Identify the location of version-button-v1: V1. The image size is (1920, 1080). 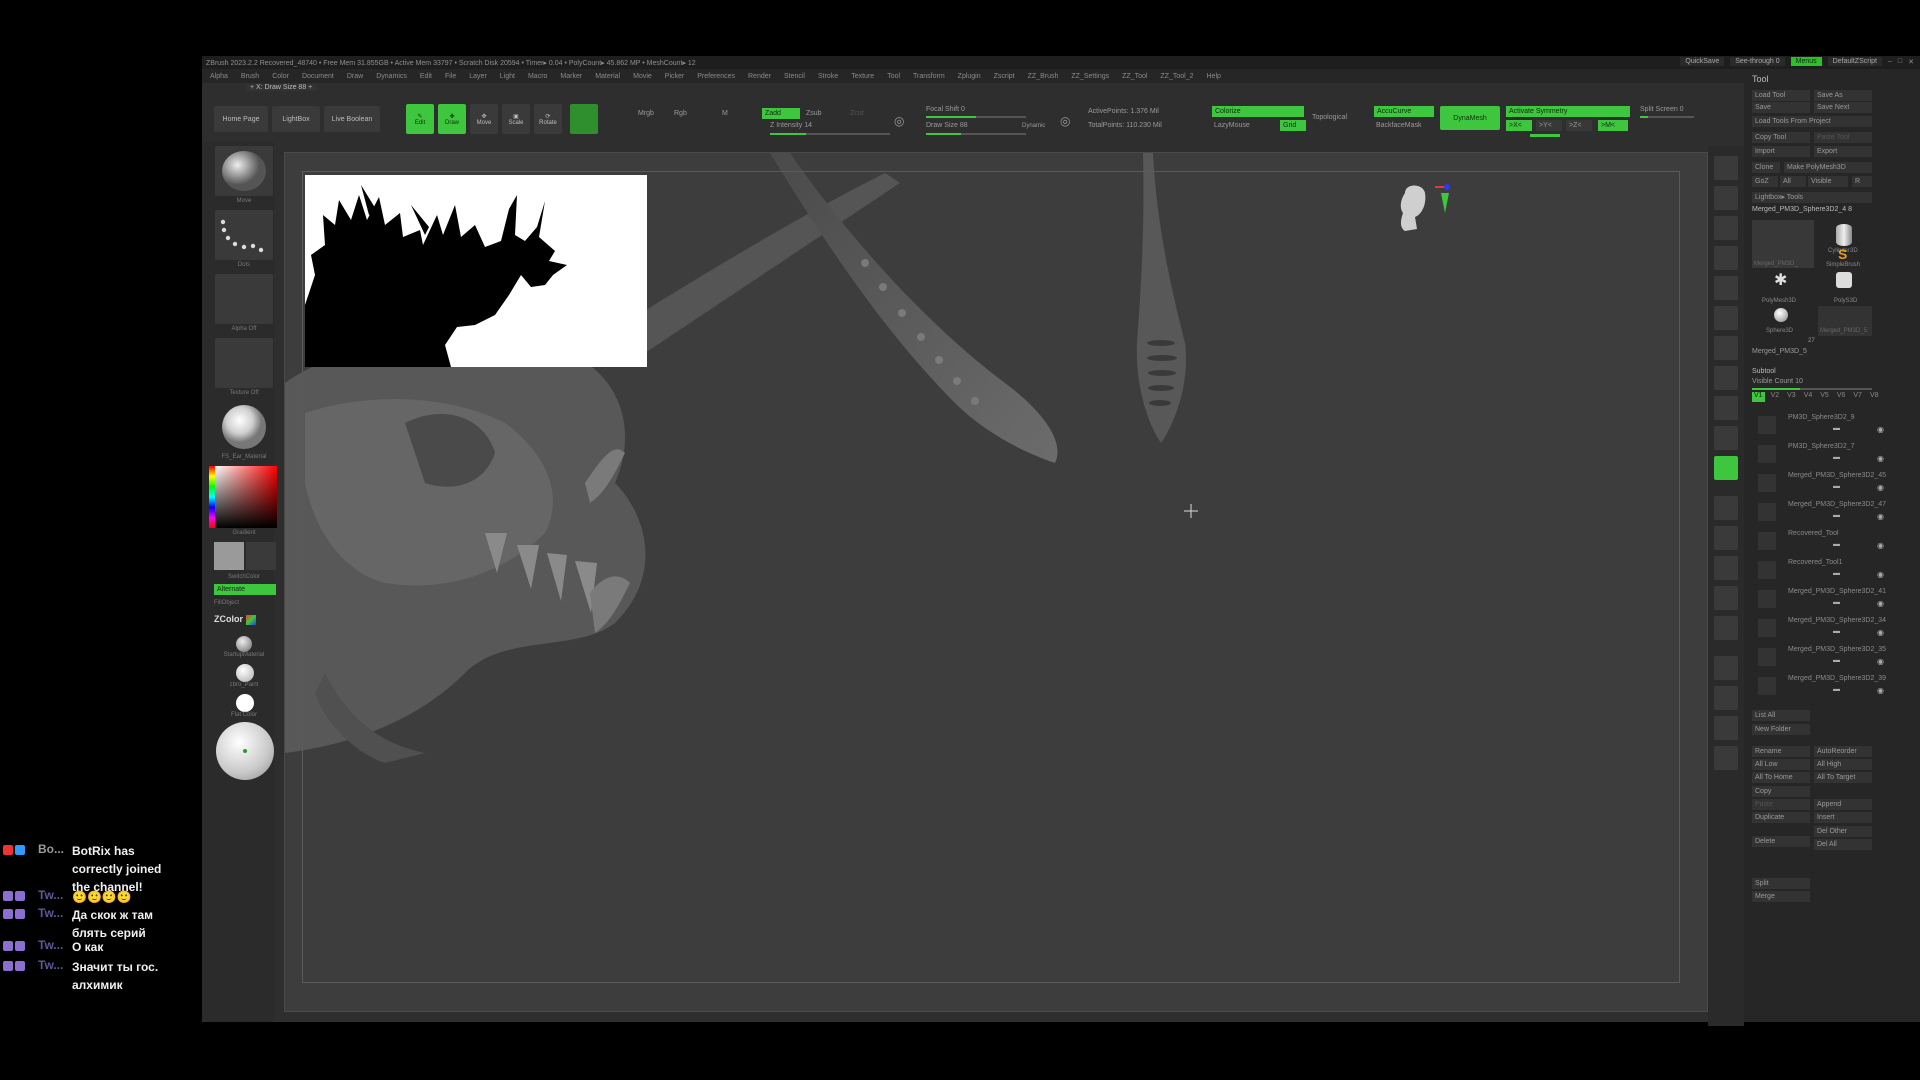
(1758, 397).